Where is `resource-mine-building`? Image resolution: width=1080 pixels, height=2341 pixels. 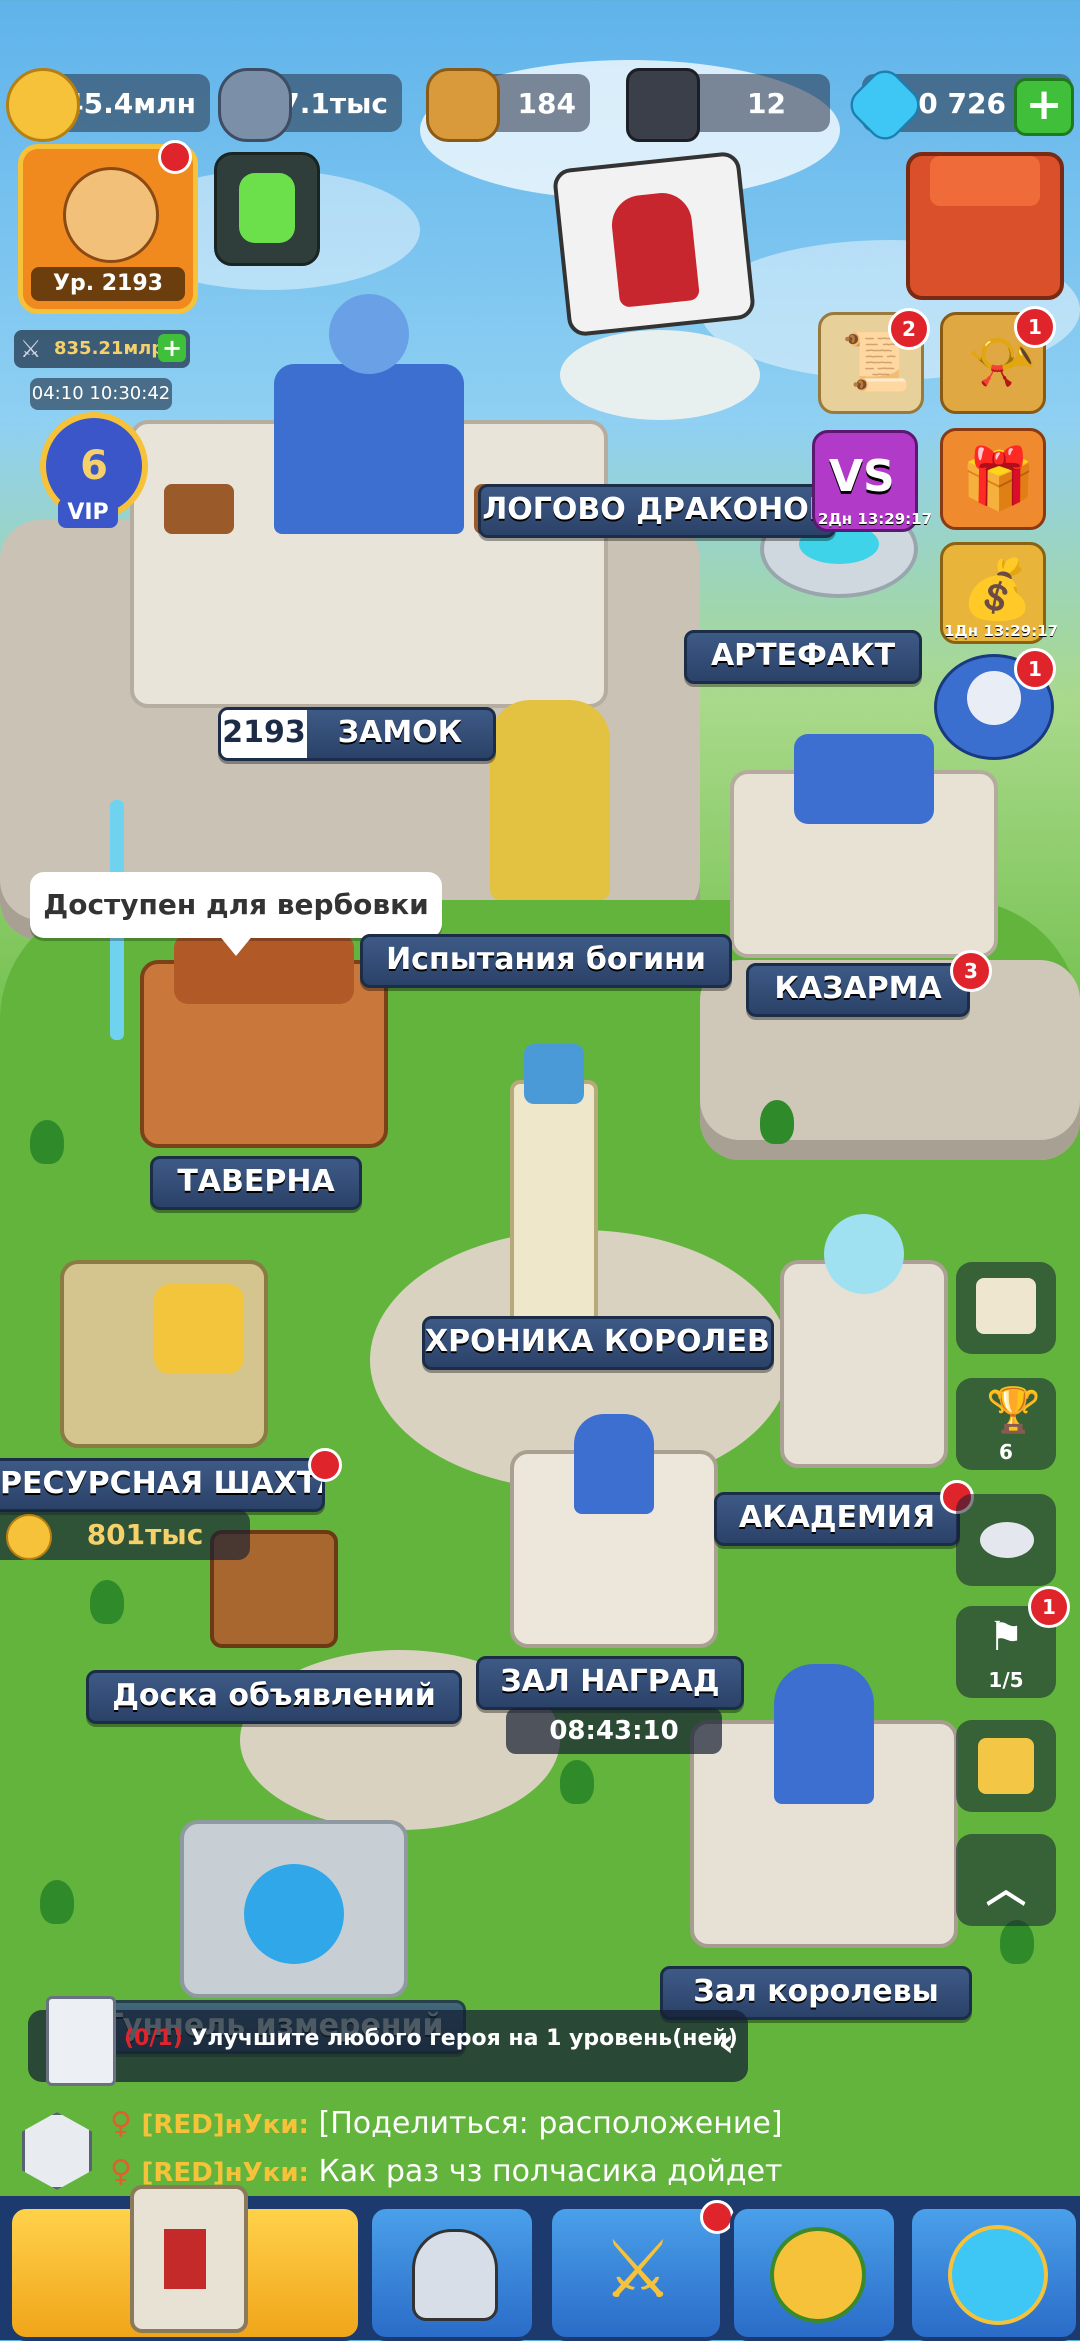 resource-mine-building is located at coordinates (164, 1354).